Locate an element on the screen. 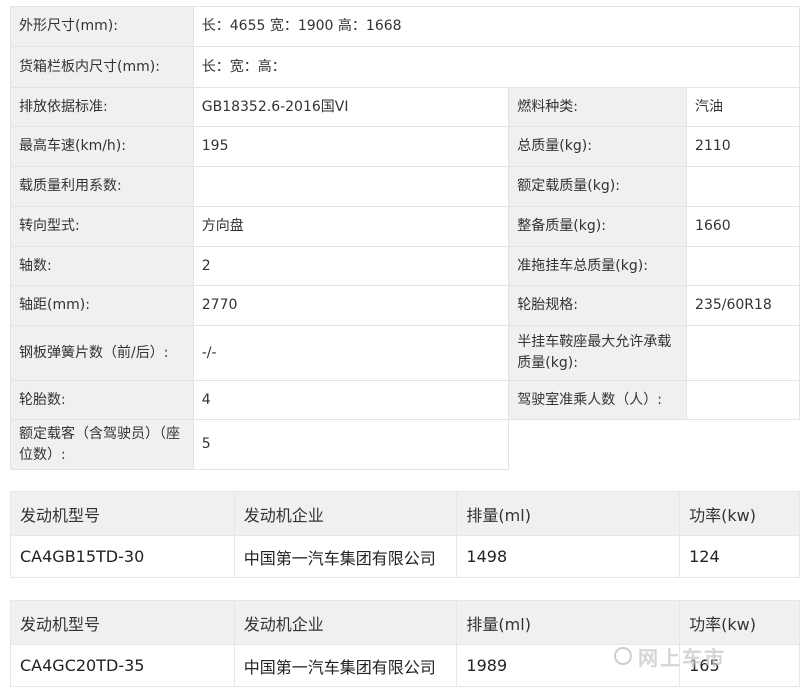 The width and height of the screenshot is (800, 700). spec-row: 轴数: 2 准拖挂车总质量(kg): is located at coordinates (405, 266).